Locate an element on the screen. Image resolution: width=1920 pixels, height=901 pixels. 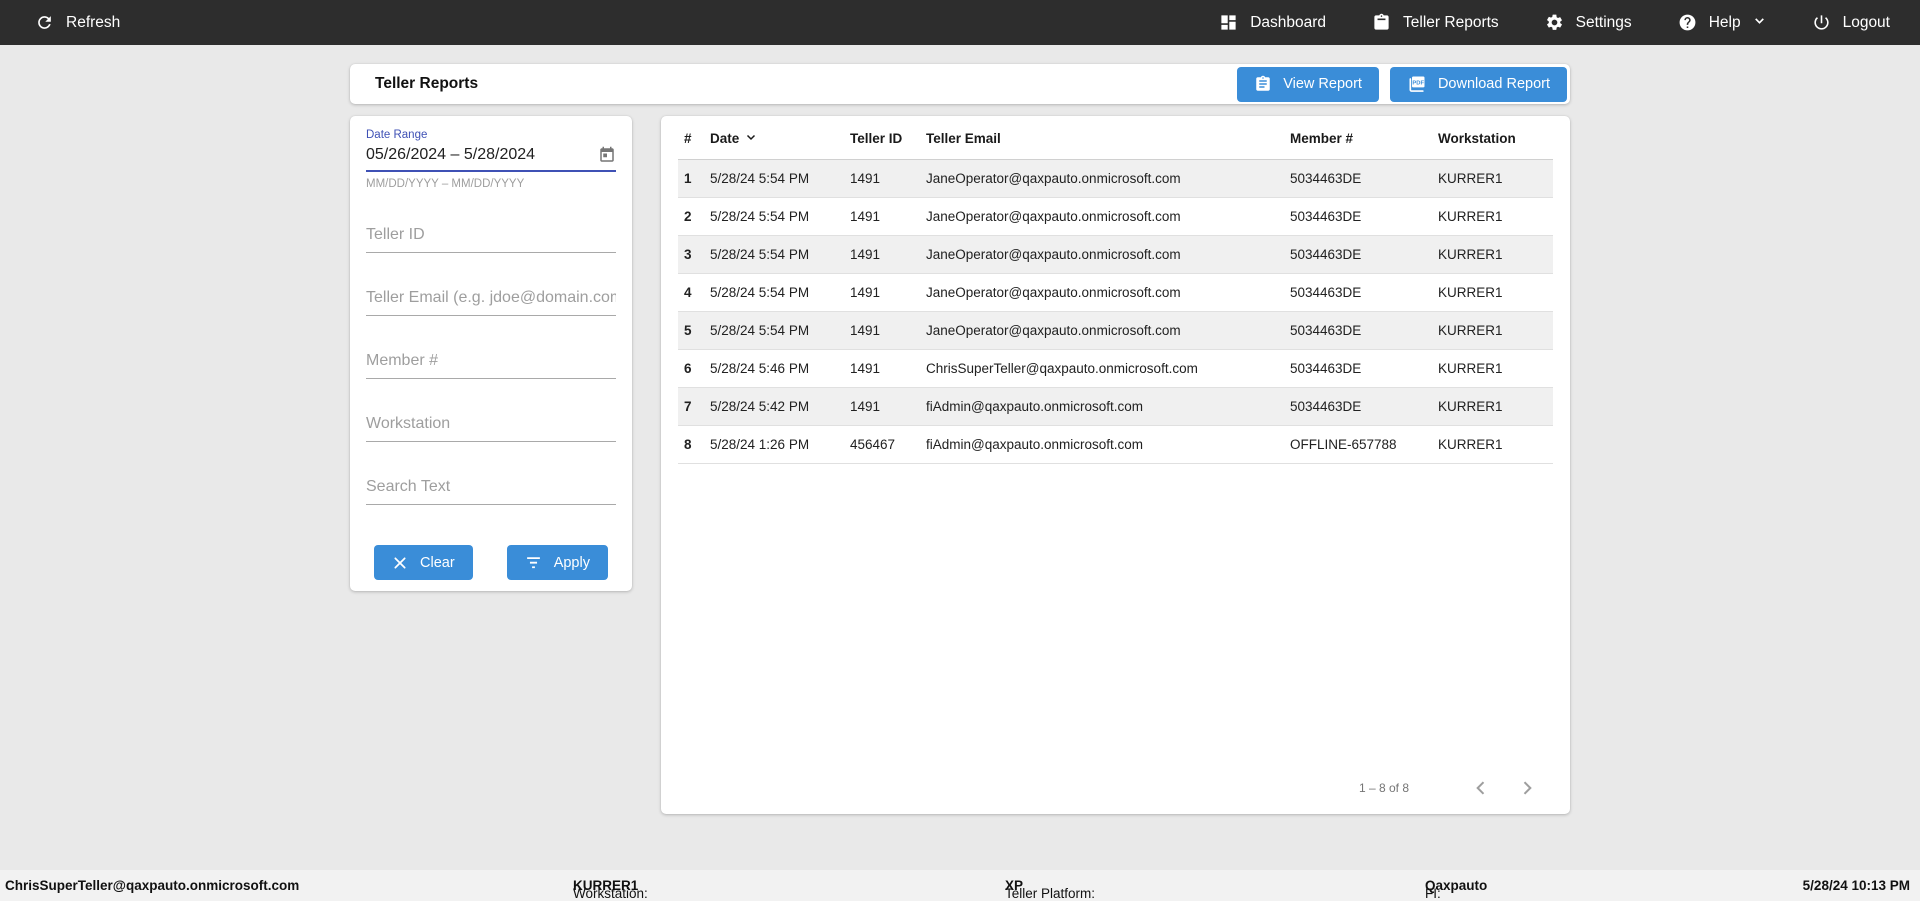
member-number-input is located at coordinates (491, 362).